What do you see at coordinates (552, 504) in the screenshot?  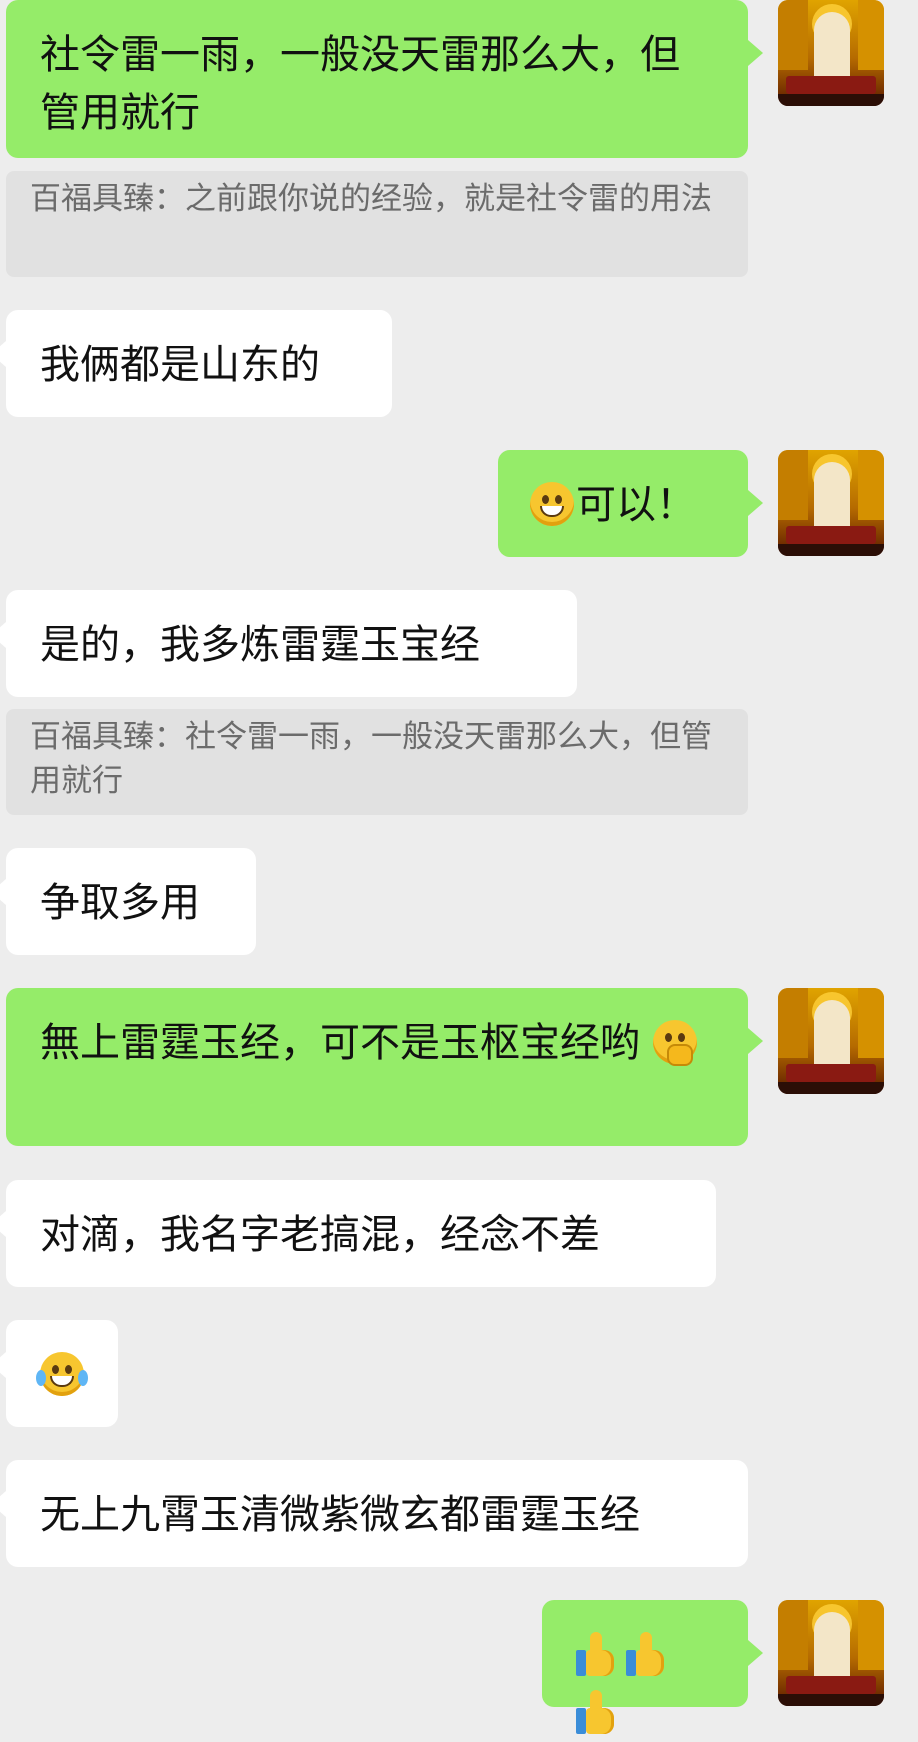 I see `grinning-face-icon` at bounding box center [552, 504].